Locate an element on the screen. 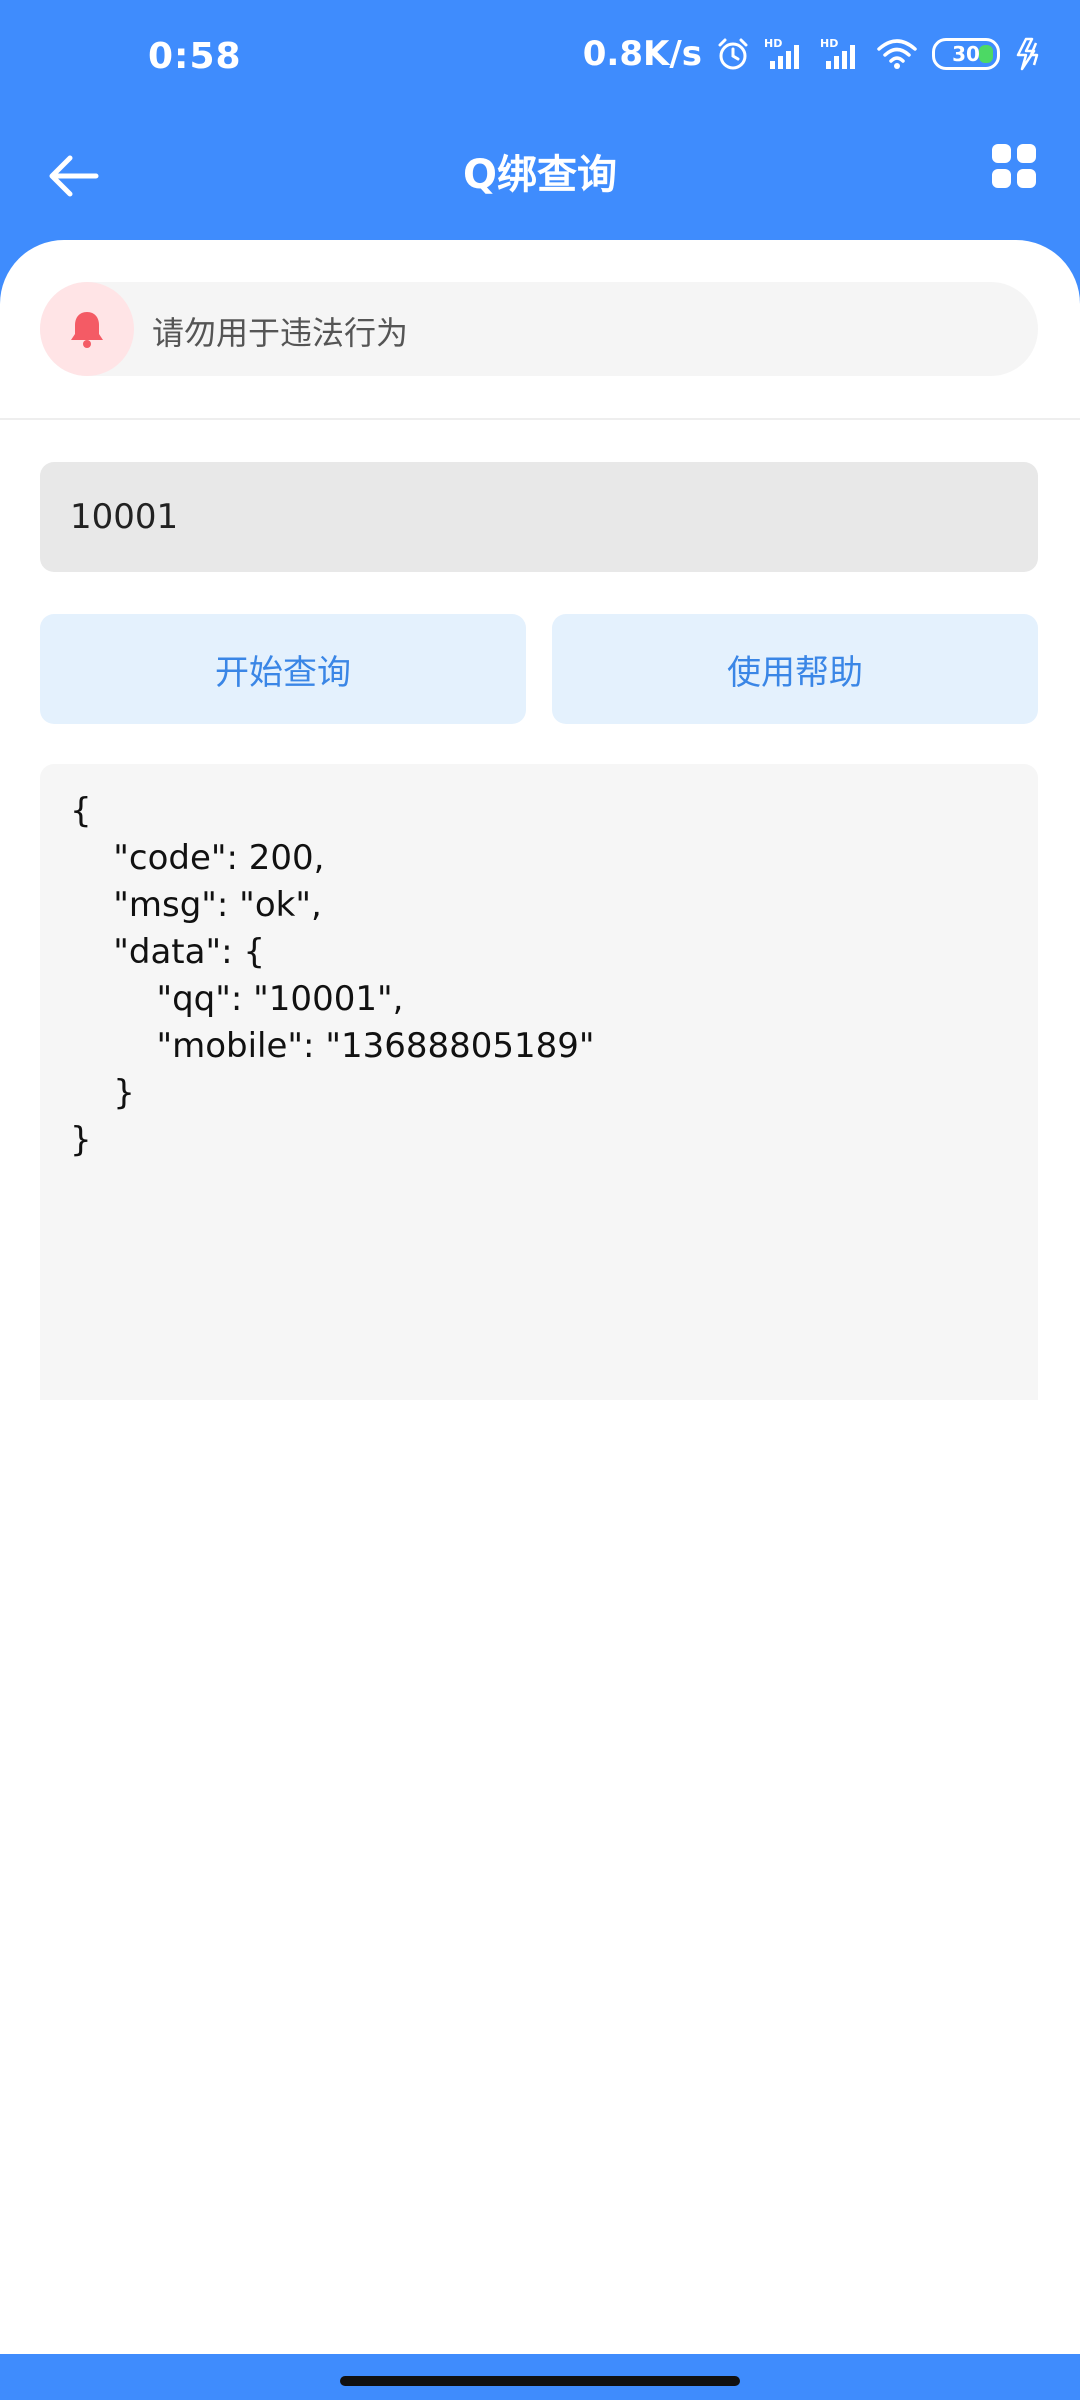 The height and width of the screenshot is (2400, 1080). battery-level: 30 is located at coordinates (966, 54).